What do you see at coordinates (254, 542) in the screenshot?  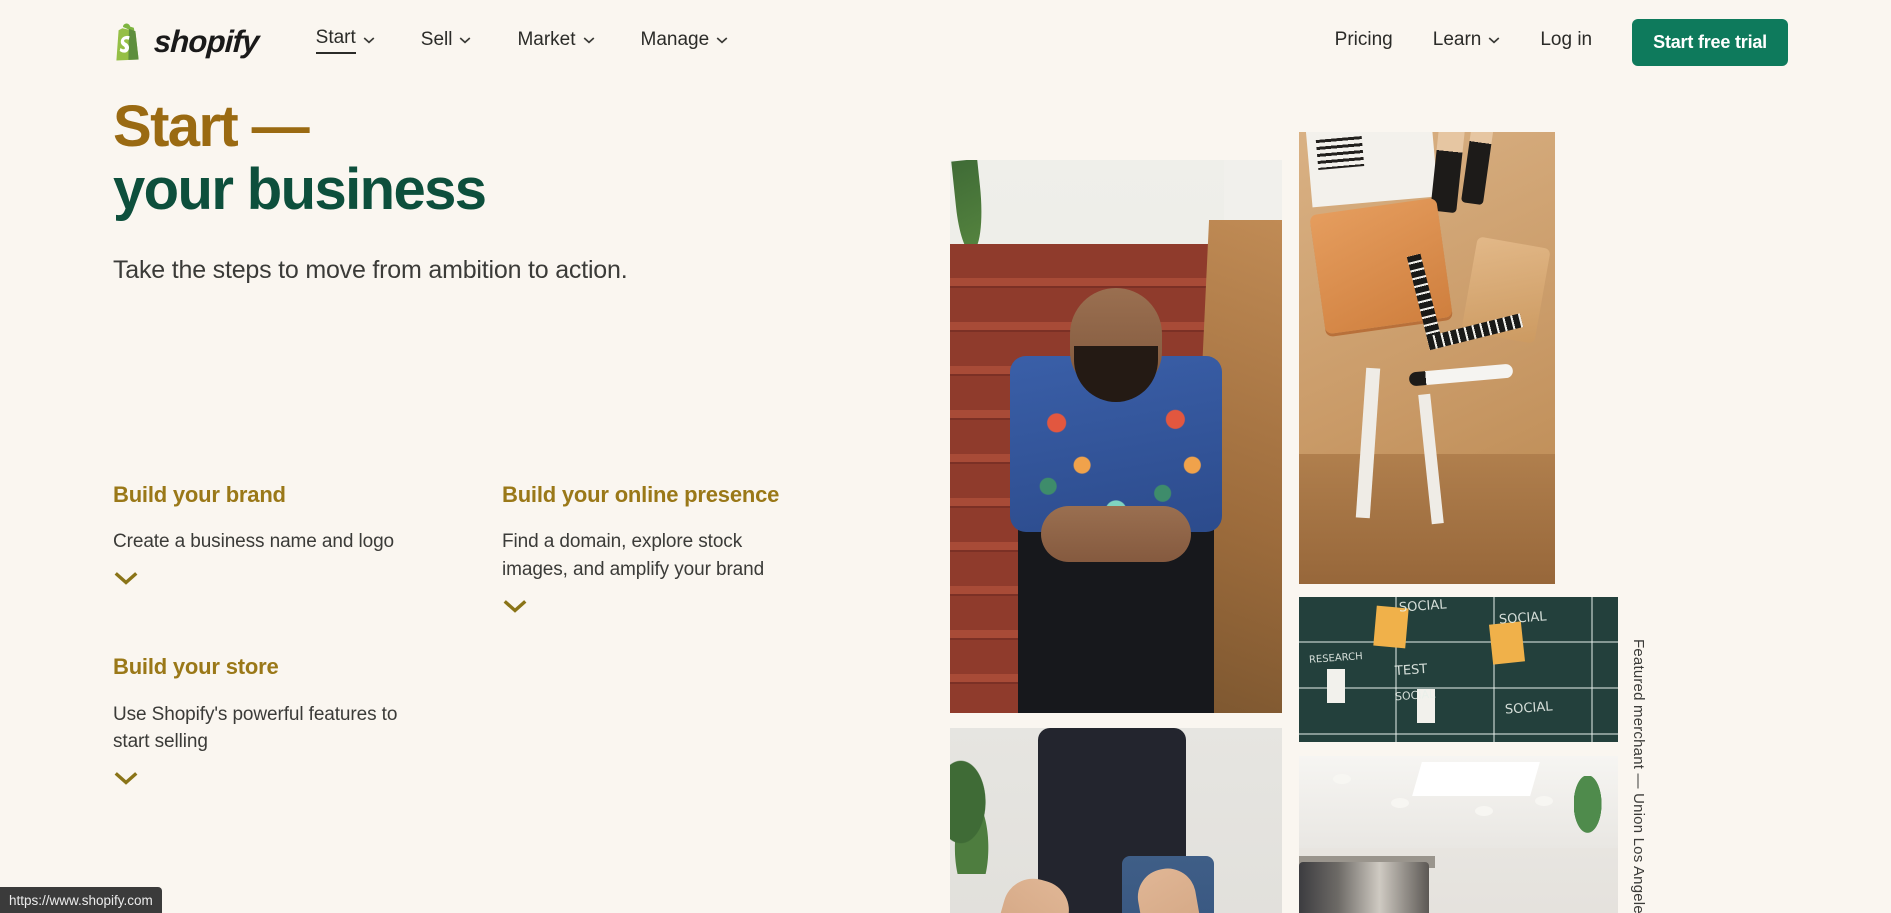 I see `step-body: Create a business name and logo` at bounding box center [254, 542].